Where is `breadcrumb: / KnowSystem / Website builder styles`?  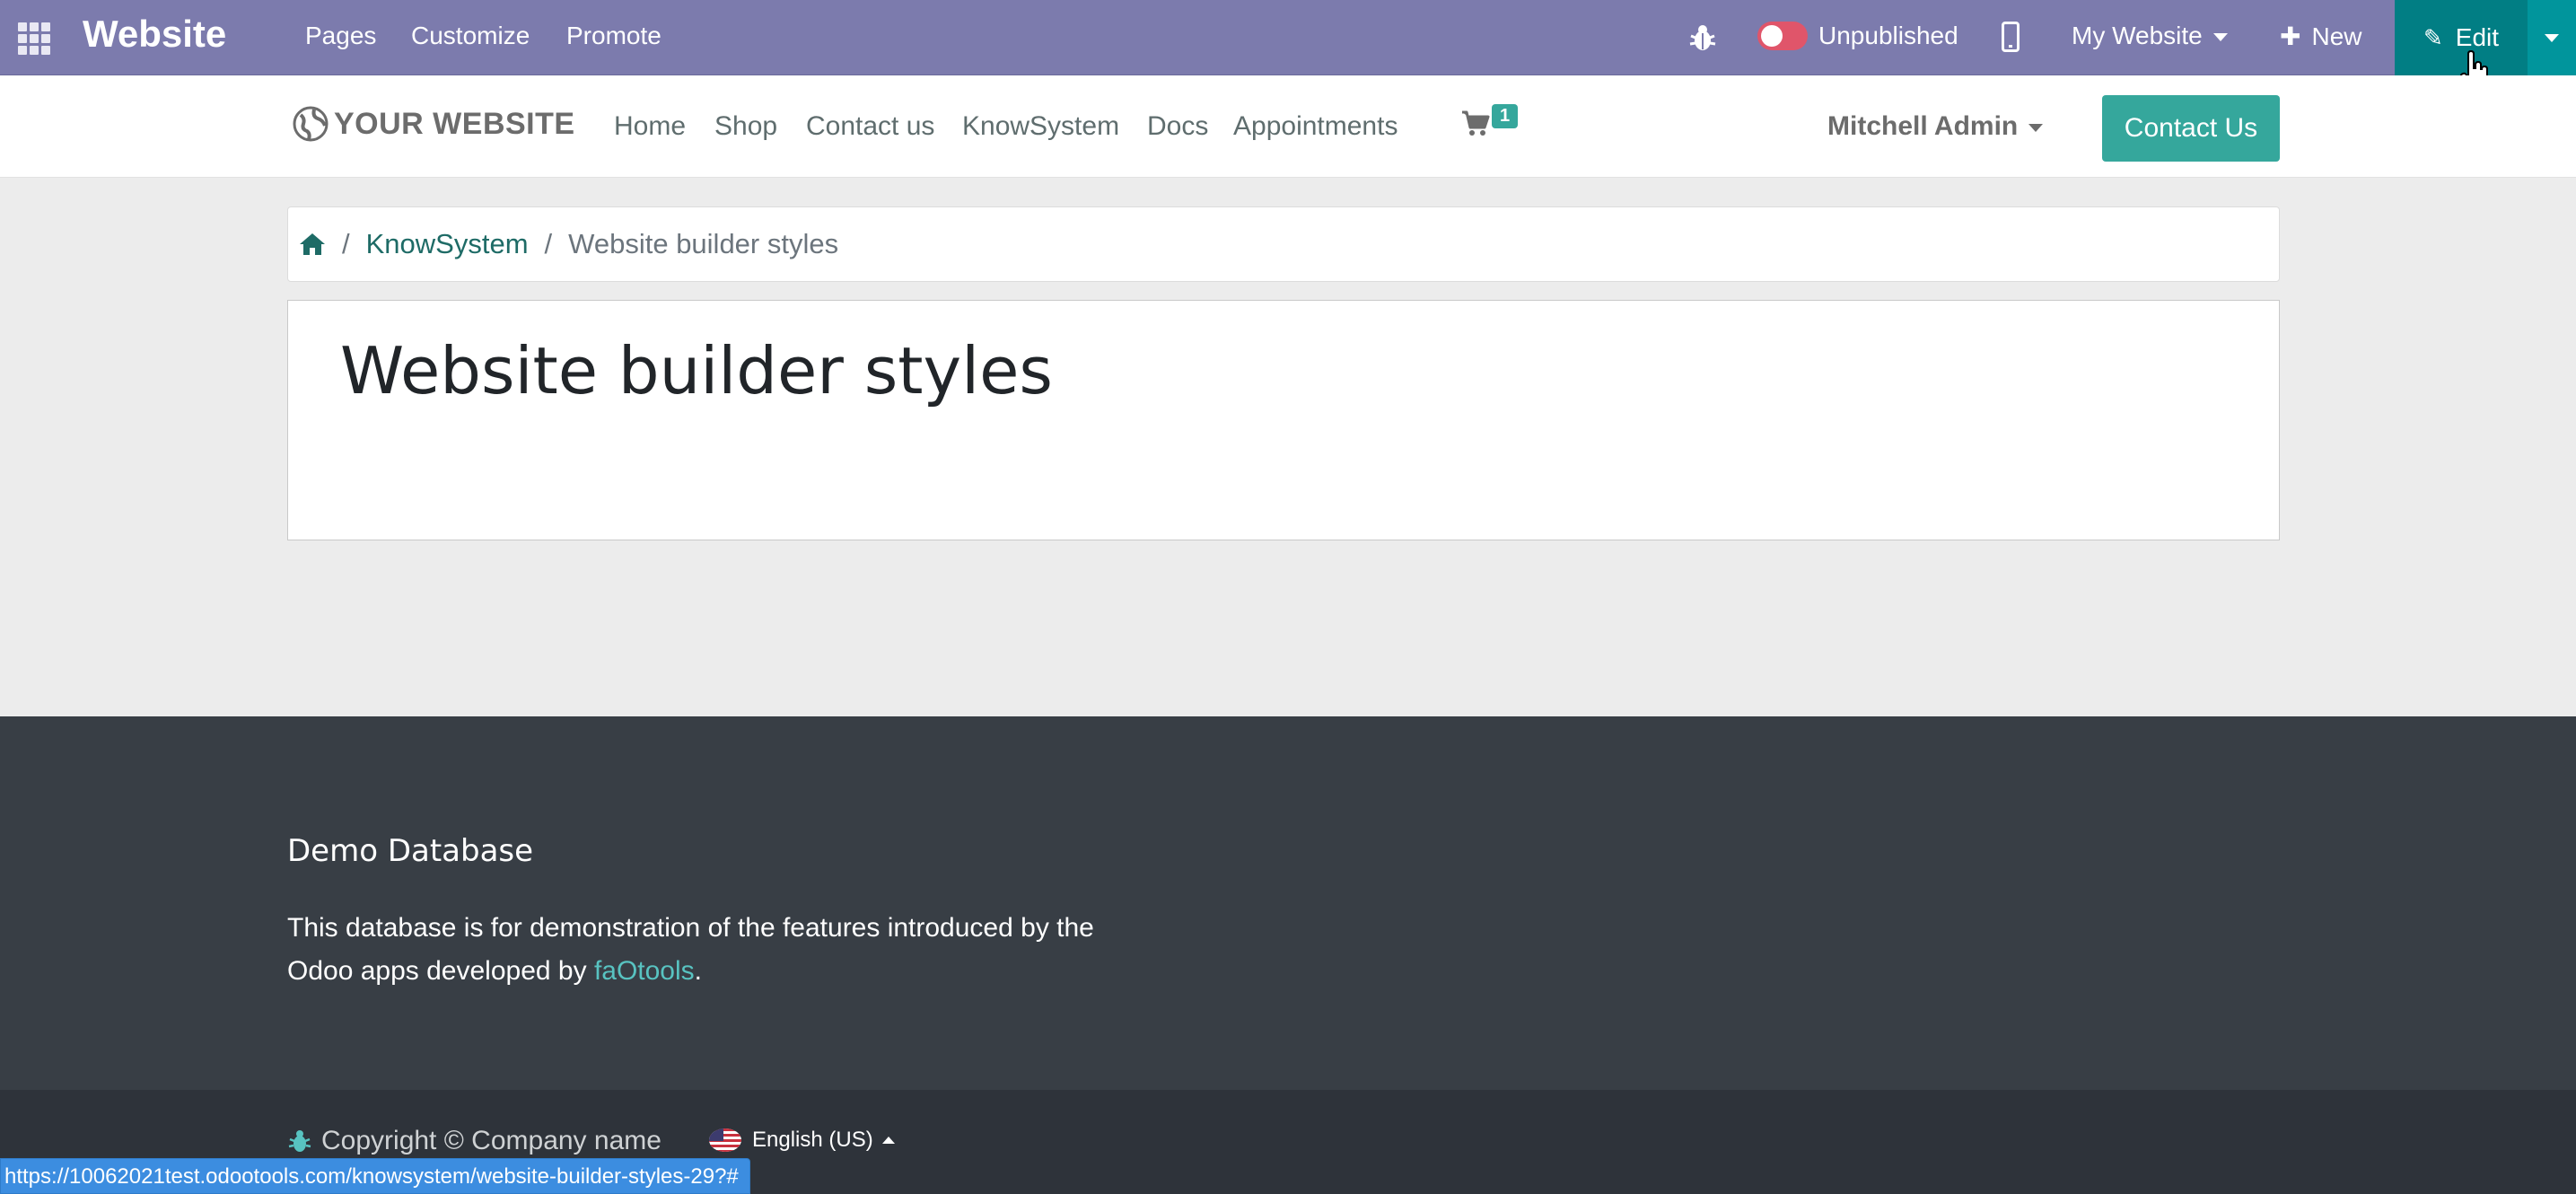 breadcrumb: / KnowSystem / Website builder styles is located at coordinates (1283, 244).